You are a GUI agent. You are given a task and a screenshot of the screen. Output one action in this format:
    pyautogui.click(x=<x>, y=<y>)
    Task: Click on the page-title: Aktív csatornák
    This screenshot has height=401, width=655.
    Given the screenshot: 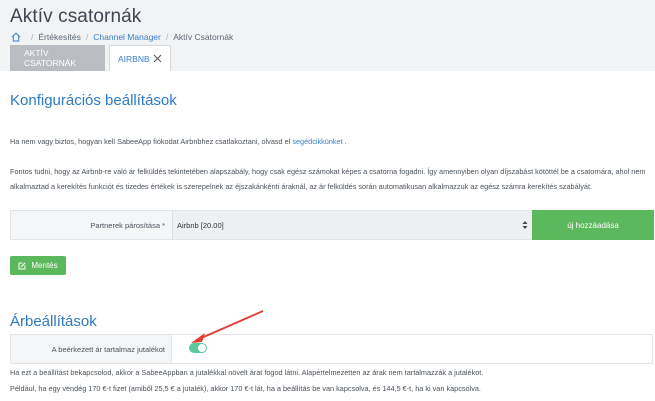 What is the action you would take?
    pyautogui.click(x=76, y=16)
    